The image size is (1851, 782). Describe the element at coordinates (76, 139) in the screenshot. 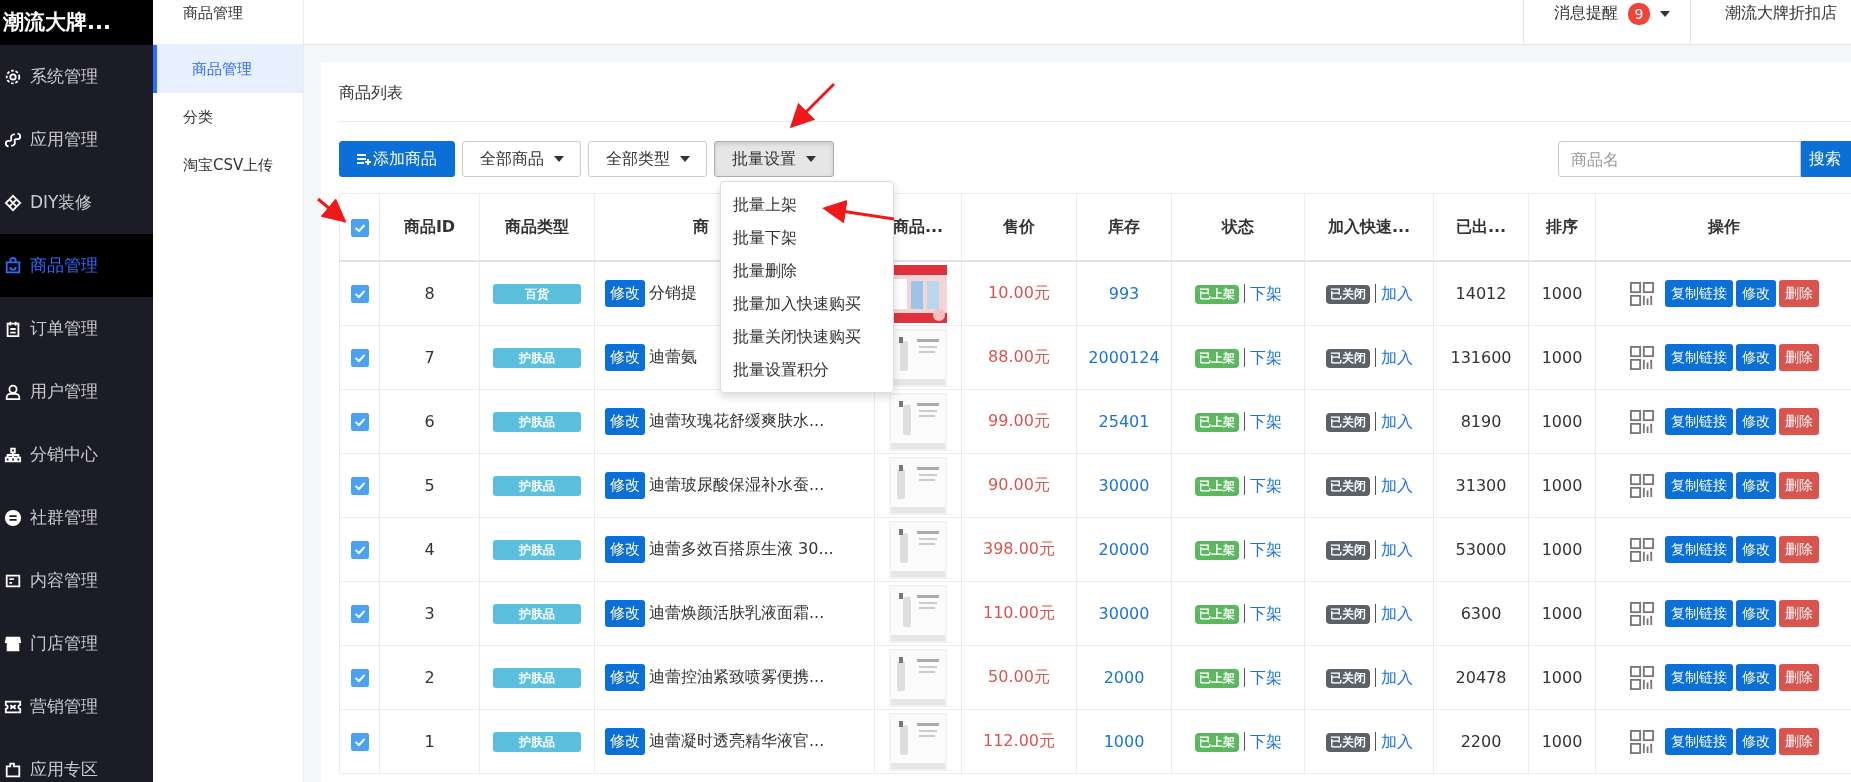

I see `sidebar-item: 应用管理` at that location.